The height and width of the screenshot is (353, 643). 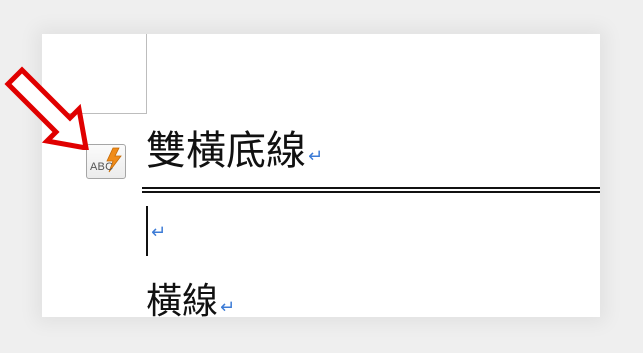 What do you see at coordinates (182, 301) in the screenshot?
I see `subheading-text: 橫線` at bounding box center [182, 301].